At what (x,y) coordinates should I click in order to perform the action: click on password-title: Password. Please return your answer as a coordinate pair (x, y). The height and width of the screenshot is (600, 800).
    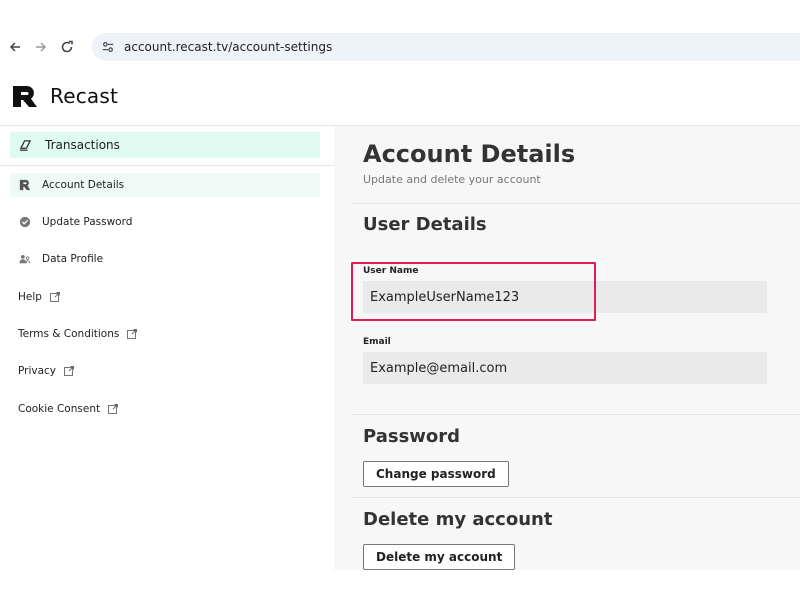
    Looking at the image, I should click on (412, 436).